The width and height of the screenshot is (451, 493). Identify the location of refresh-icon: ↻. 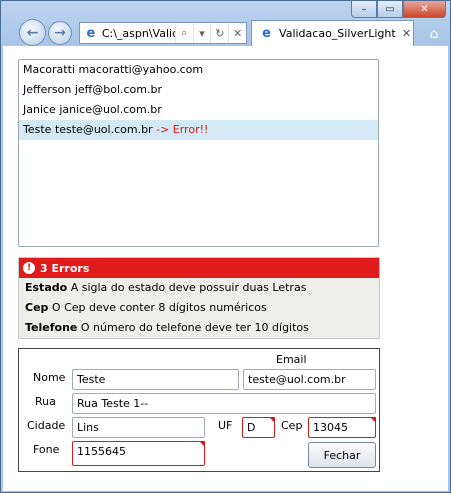
(219, 33).